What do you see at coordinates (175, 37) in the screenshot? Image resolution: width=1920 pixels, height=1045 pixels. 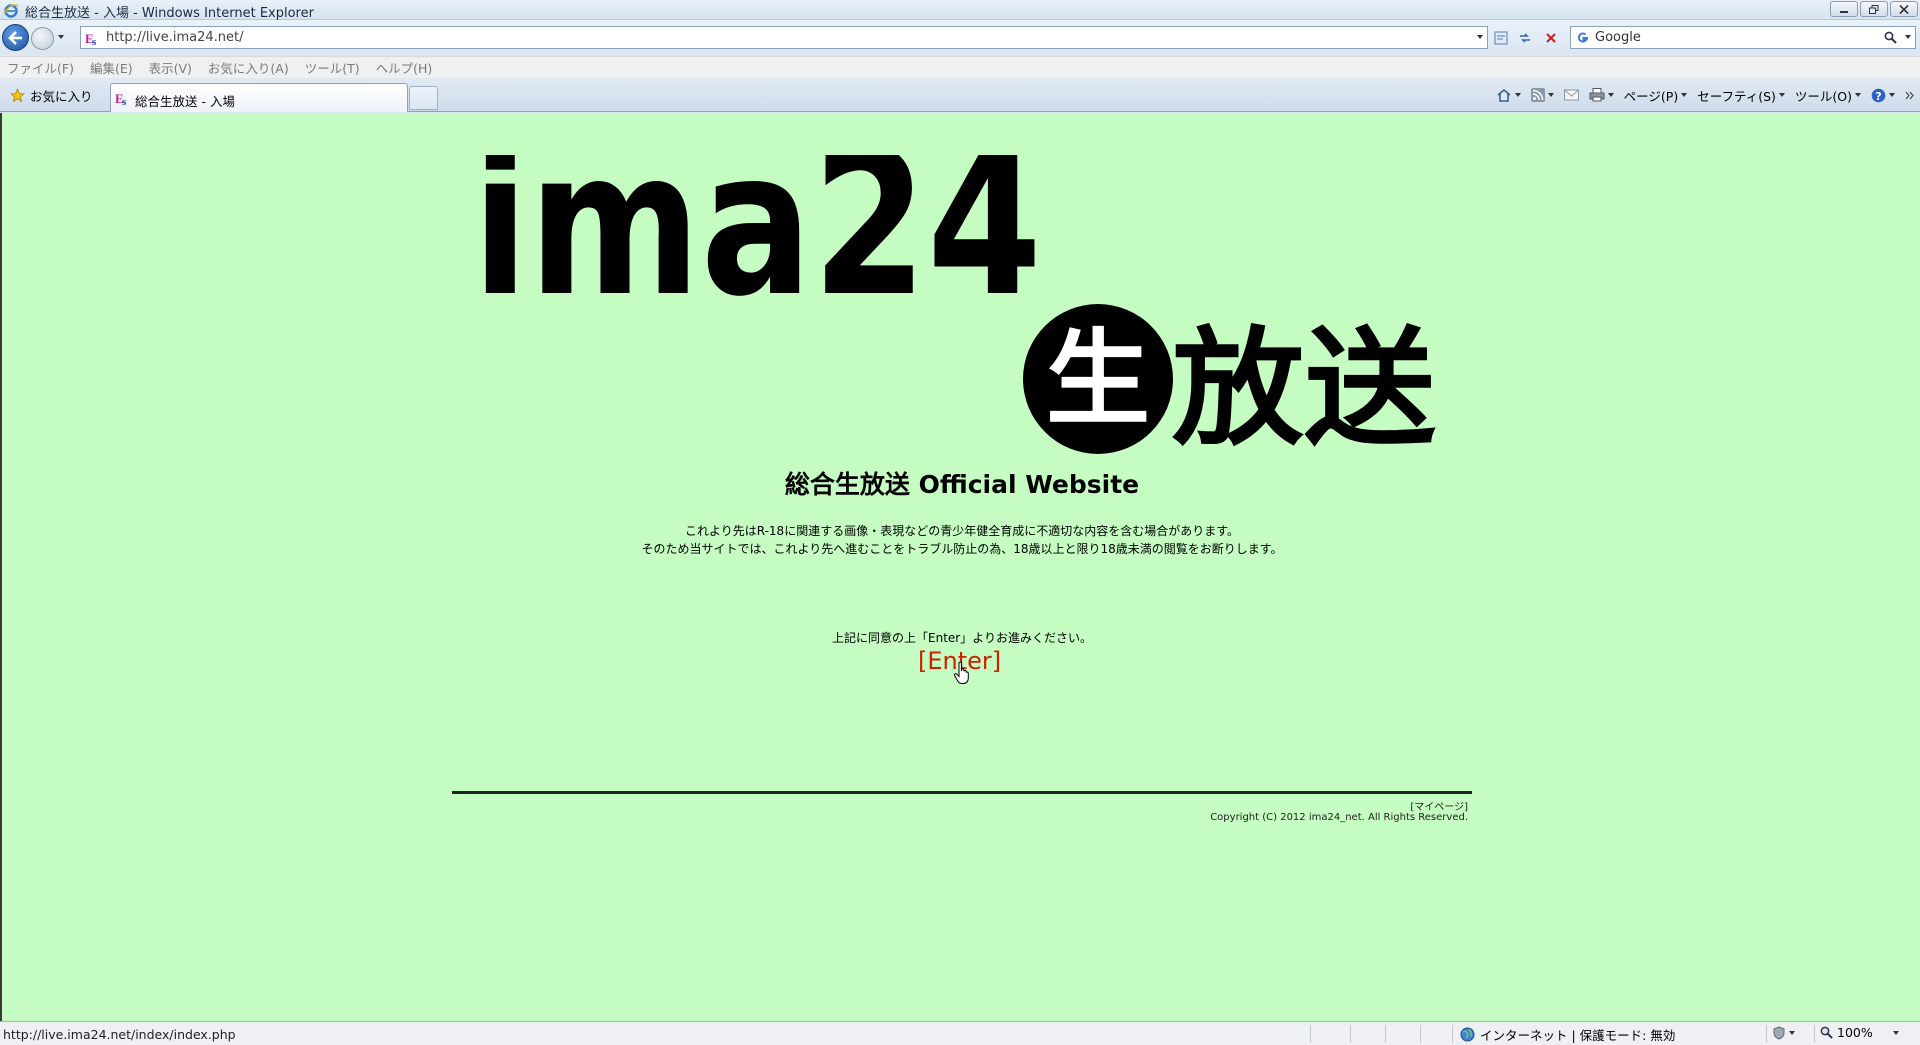 I see `url-text: http://live.ima24.net/` at bounding box center [175, 37].